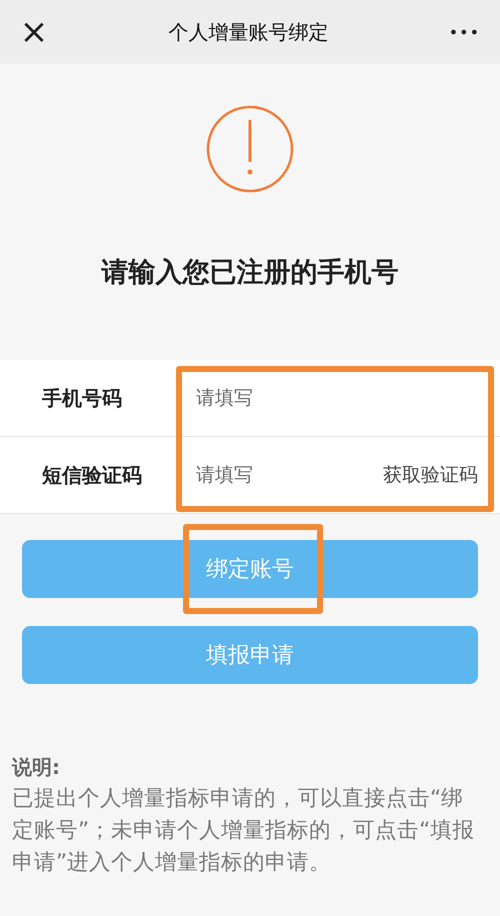  What do you see at coordinates (250, 149) in the screenshot?
I see `exclamation-icon` at bounding box center [250, 149].